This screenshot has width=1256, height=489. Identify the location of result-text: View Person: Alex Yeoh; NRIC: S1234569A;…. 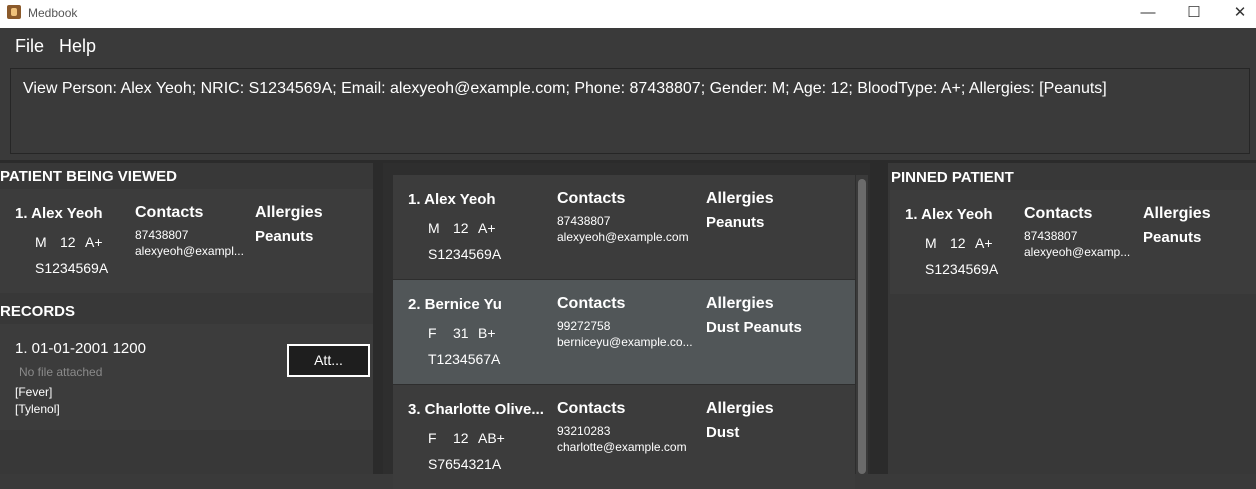
(565, 88).